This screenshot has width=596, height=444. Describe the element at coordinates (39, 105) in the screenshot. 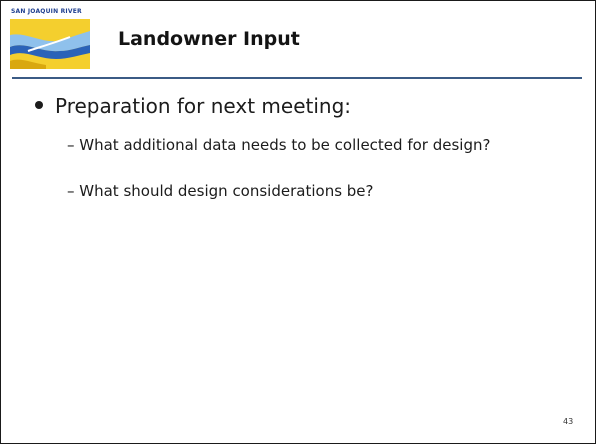

I see `bullet-dot-icon` at that location.